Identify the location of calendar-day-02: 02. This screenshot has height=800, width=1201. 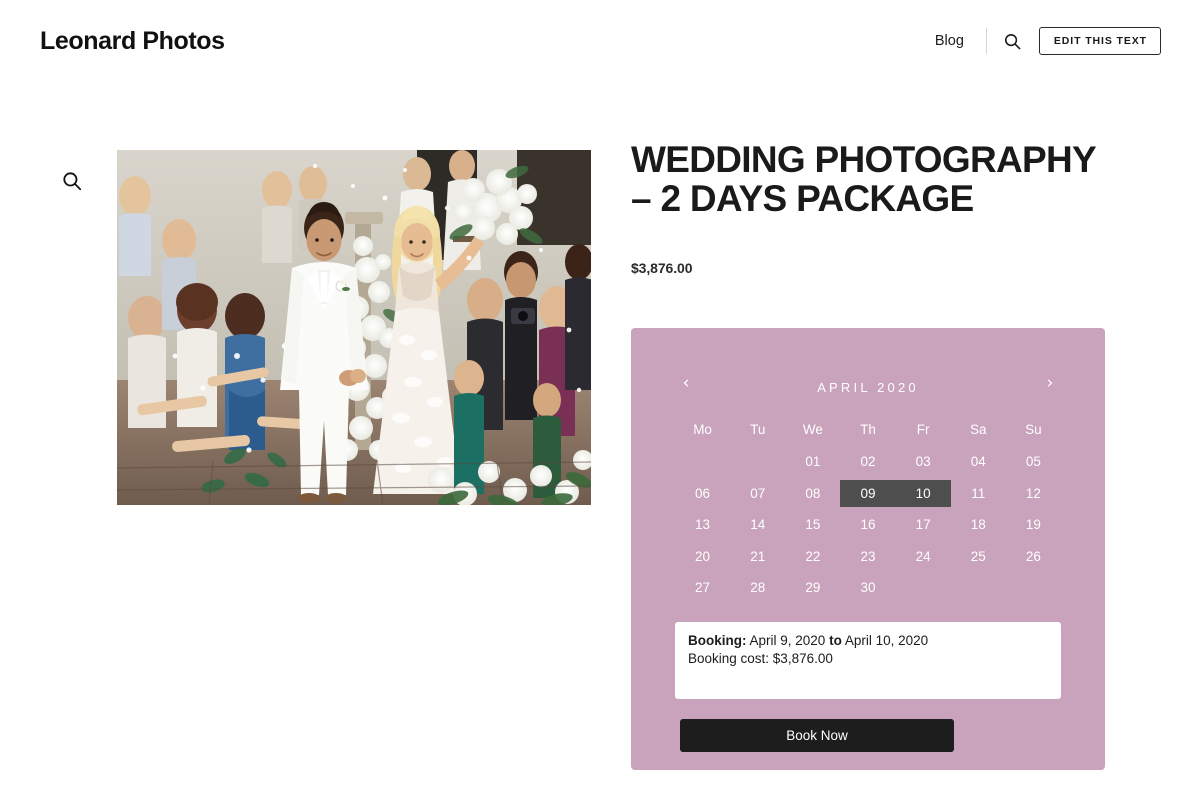
(867, 462).